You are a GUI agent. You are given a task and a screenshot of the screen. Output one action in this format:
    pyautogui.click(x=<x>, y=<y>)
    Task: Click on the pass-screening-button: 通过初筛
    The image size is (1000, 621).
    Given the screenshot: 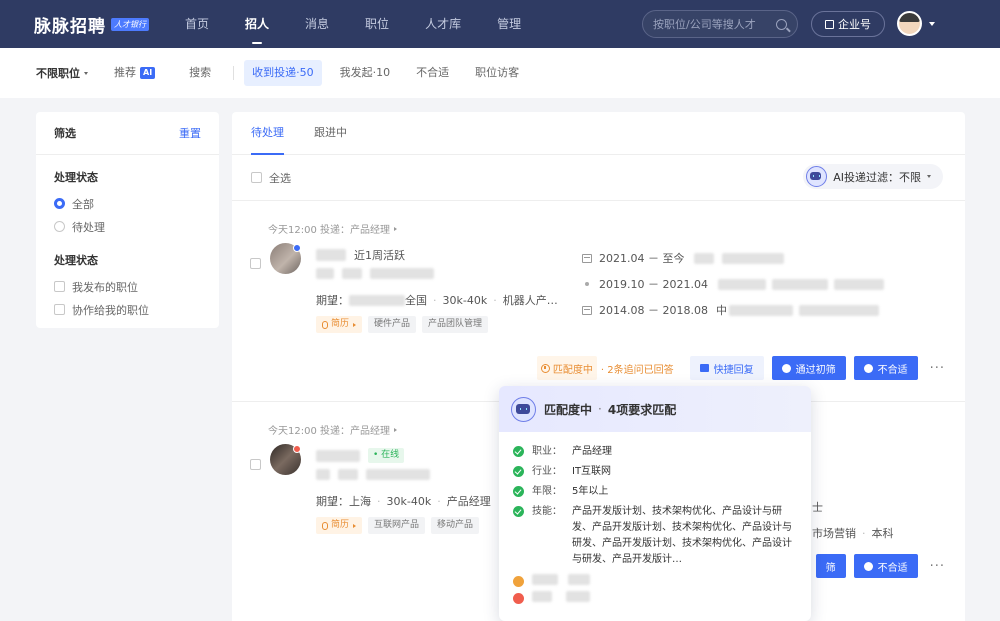 What is the action you would take?
    pyautogui.click(x=808, y=368)
    